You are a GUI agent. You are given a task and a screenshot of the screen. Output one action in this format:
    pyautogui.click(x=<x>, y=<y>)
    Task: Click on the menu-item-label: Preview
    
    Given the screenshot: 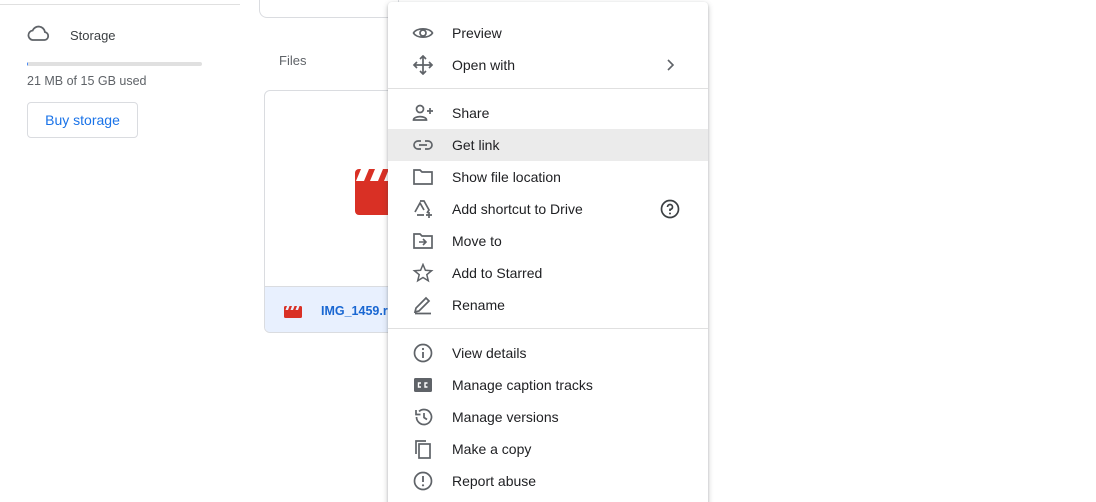 What is the action you would take?
    pyautogui.click(x=477, y=33)
    